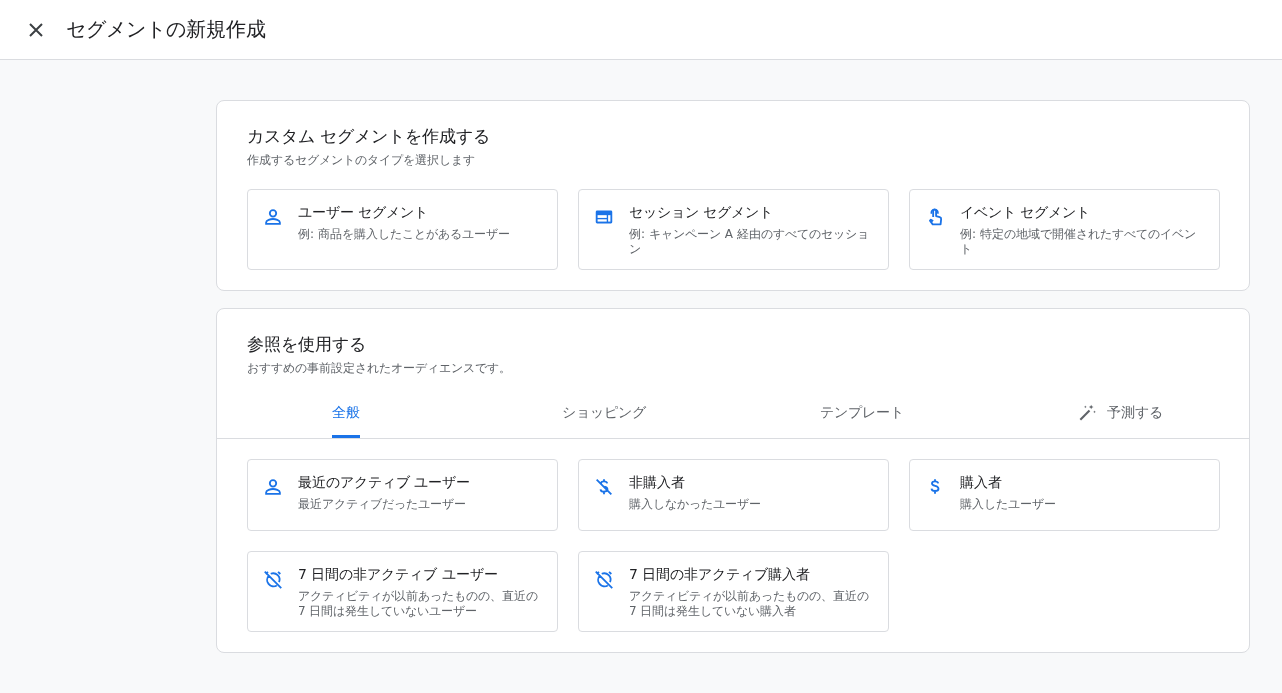 The image size is (1282, 693). Describe the element at coordinates (379, 368) in the screenshot. I see `section-subtitle: おすすめの事前設定されたオーディエンスです。` at that location.